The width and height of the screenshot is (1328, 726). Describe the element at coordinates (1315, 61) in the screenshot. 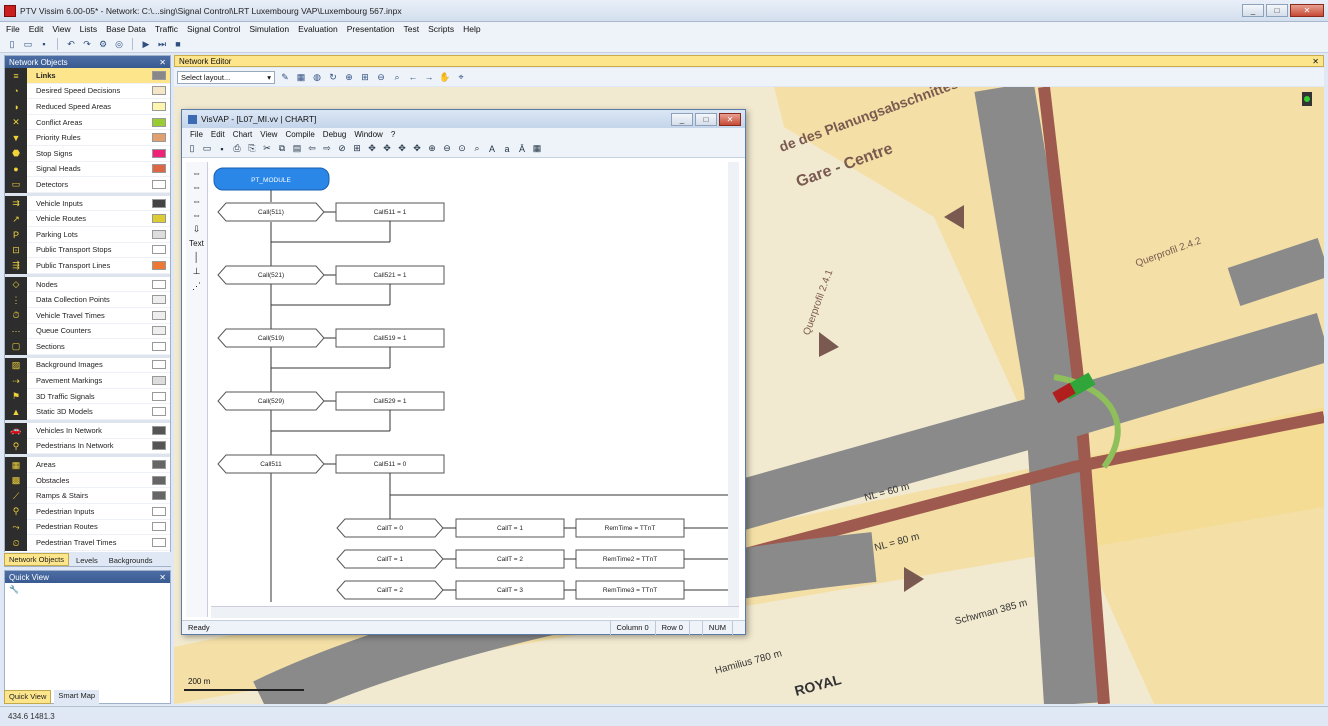

I see `close-icon: ✕` at that location.